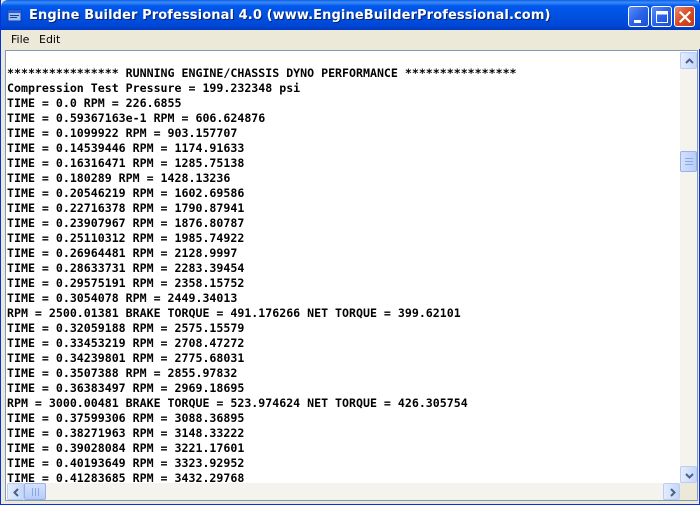 Image resolution: width=700 pixels, height=505 pixels. What do you see at coordinates (126, 223) in the screenshot?
I see `output-line: TIME = 0.23907967 RPM = 1876.80787` at bounding box center [126, 223].